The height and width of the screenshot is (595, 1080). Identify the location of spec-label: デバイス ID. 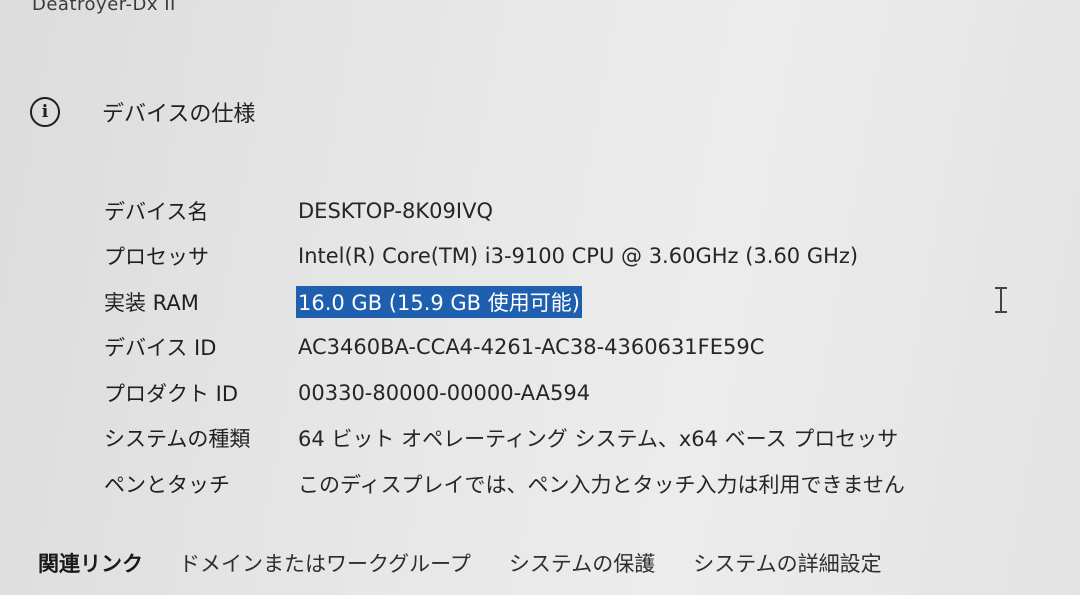
(160, 348).